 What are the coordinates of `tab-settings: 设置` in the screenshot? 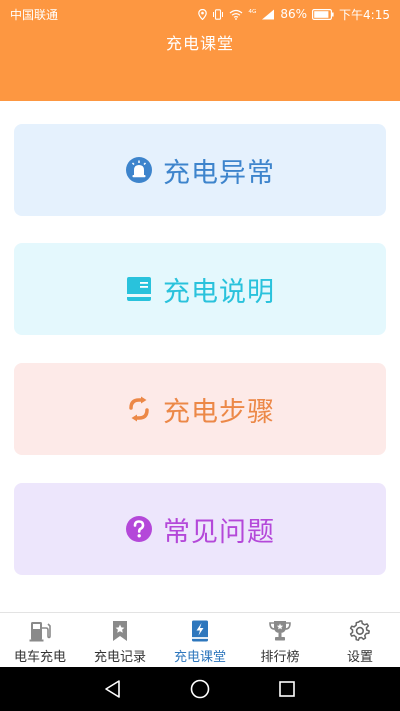 It's located at (360, 640).